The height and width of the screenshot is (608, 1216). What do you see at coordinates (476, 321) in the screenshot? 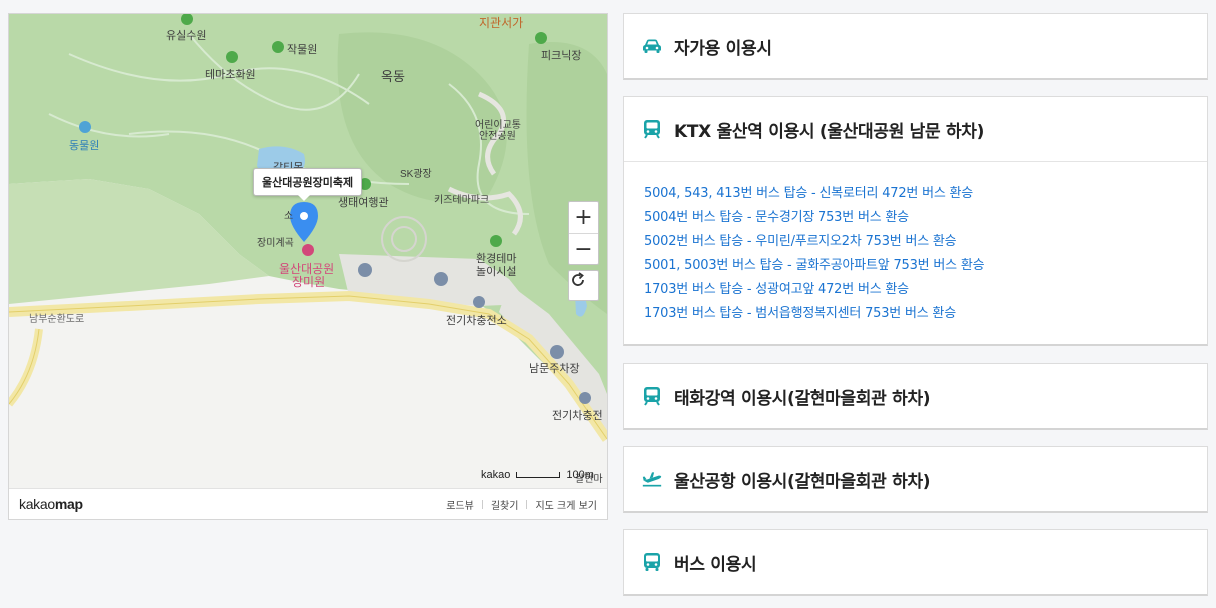
I see `map-label: 전기차충전소` at bounding box center [476, 321].